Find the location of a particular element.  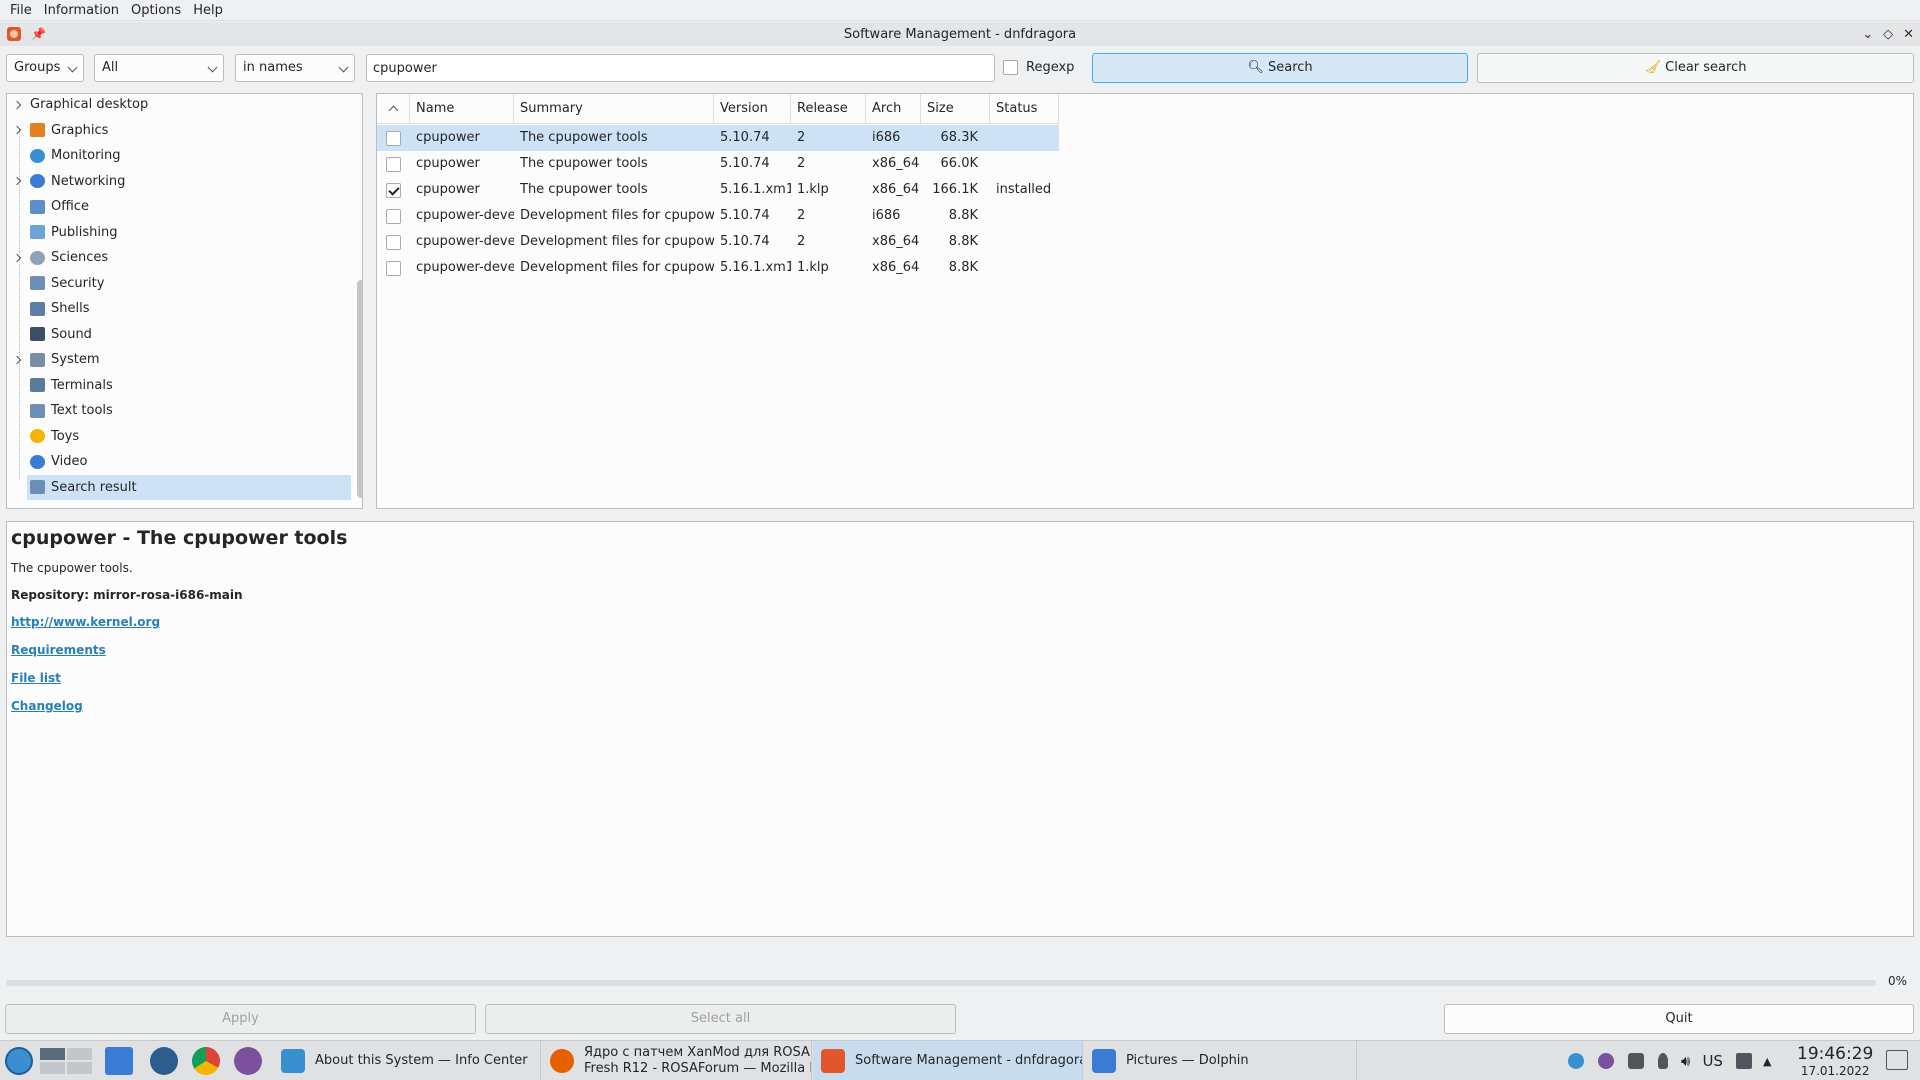

search-button: 🔍︎ Search is located at coordinates (1280, 68).